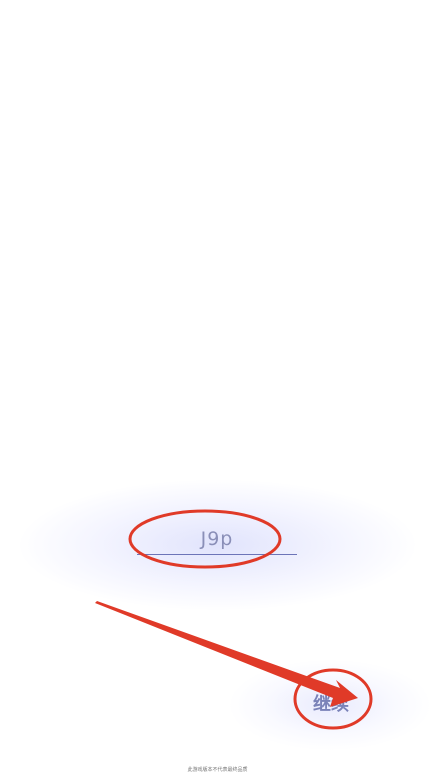 The width and height of the screenshot is (435, 775). What do you see at coordinates (217, 770) in the screenshot?
I see `footer-disclaimer: 此游戏版本不代表最终品质` at bounding box center [217, 770].